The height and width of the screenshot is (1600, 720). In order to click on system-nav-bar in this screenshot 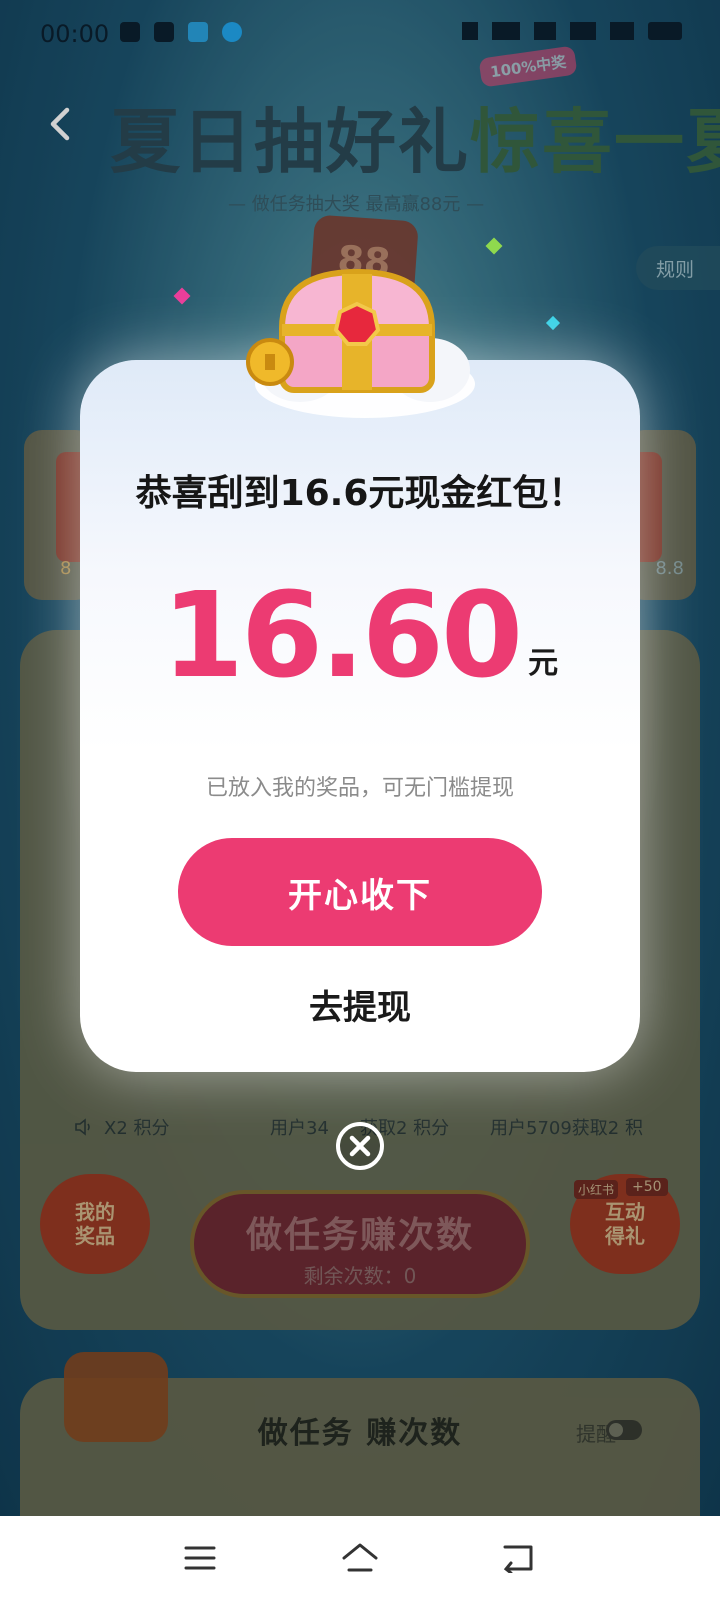, I will do `click(360, 1558)`.